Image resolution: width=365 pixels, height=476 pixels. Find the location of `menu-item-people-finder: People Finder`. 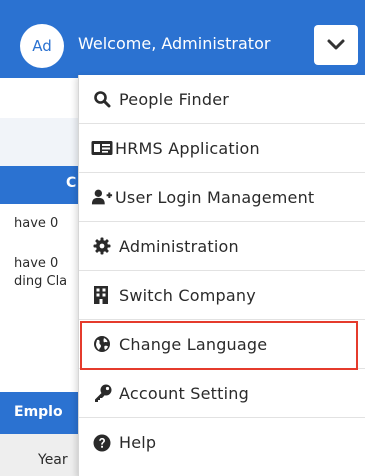

menu-item-people-finder: People Finder is located at coordinates (222, 99).